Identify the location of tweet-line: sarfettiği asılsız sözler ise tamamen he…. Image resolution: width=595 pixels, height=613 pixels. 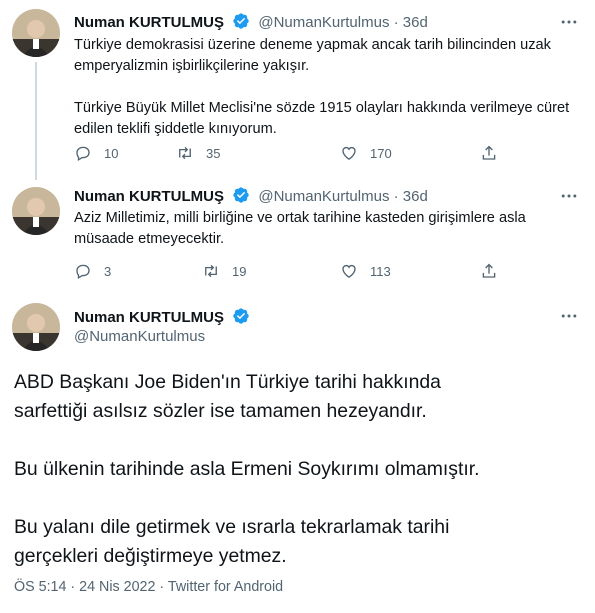
(220, 411).